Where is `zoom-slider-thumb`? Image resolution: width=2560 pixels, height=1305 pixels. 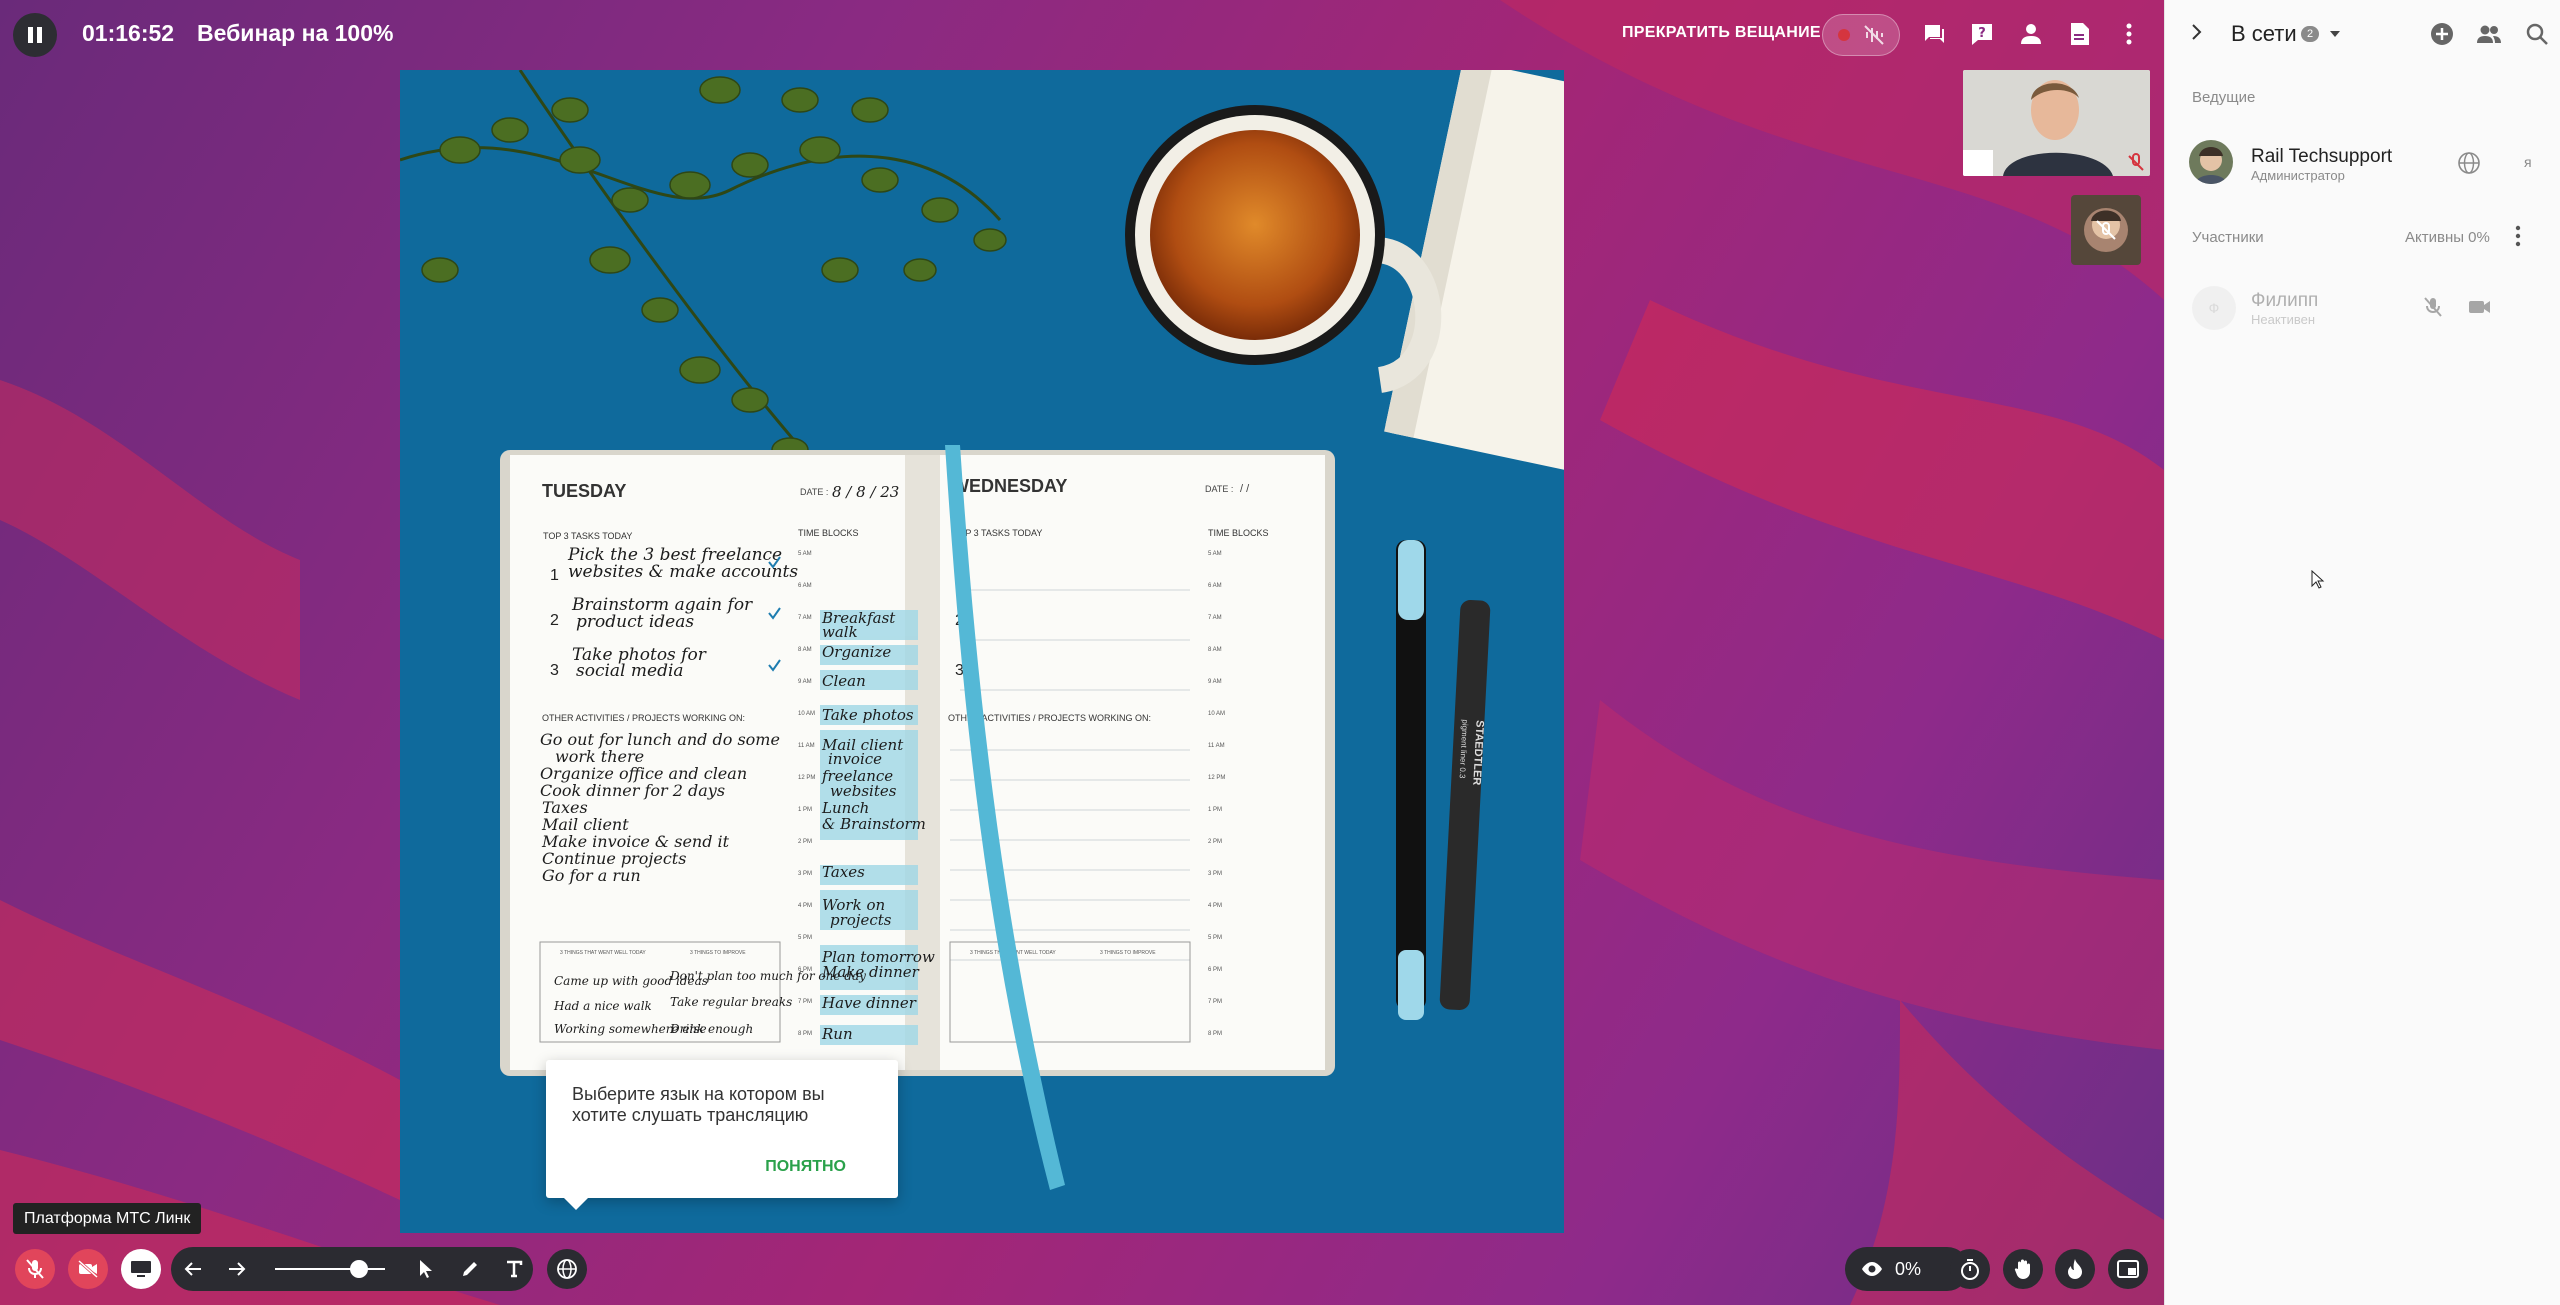 zoom-slider-thumb is located at coordinates (359, 1269).